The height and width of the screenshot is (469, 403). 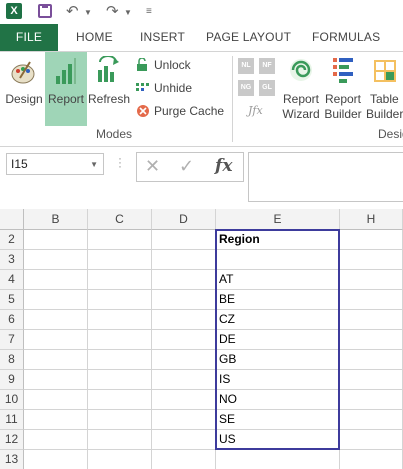 What do you see at coordinates (94, 37) in the screenshot?
I see `tab-home: HOME` at bounding box center [94, 37].